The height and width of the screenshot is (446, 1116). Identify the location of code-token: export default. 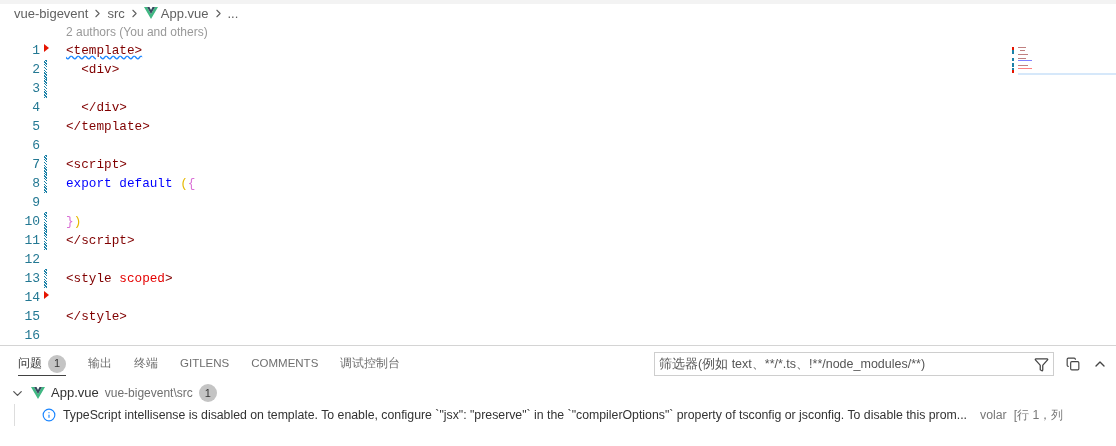
(119, 184).